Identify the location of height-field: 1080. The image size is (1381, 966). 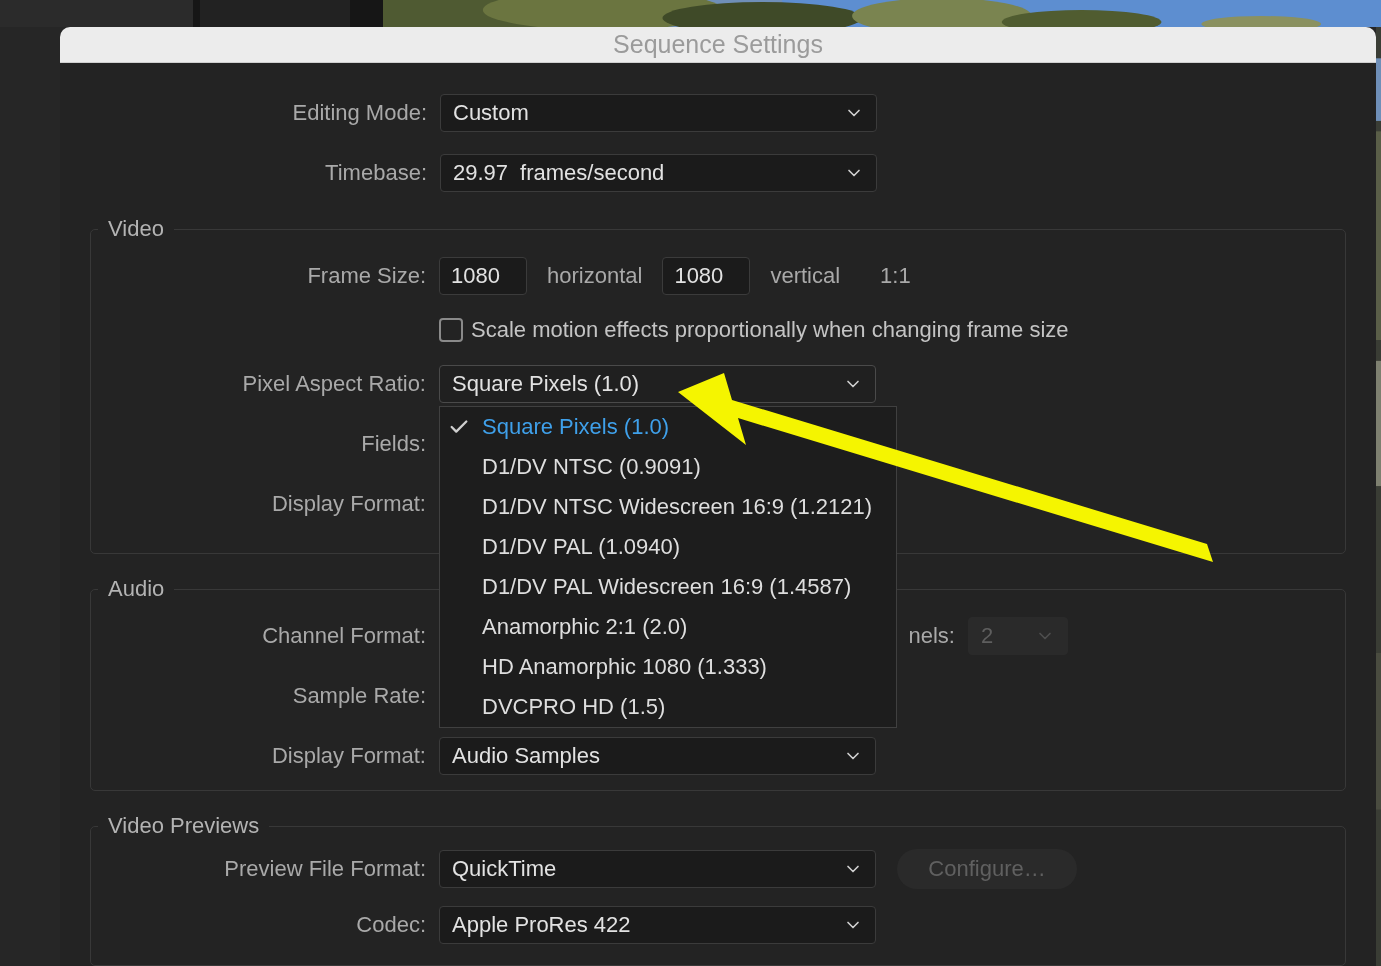
(706, 276).